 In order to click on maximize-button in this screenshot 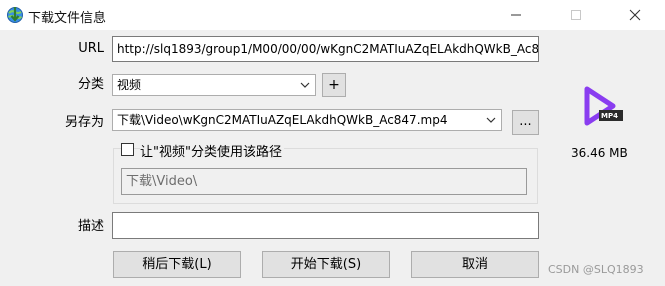, I will do `click(576, 15)`.